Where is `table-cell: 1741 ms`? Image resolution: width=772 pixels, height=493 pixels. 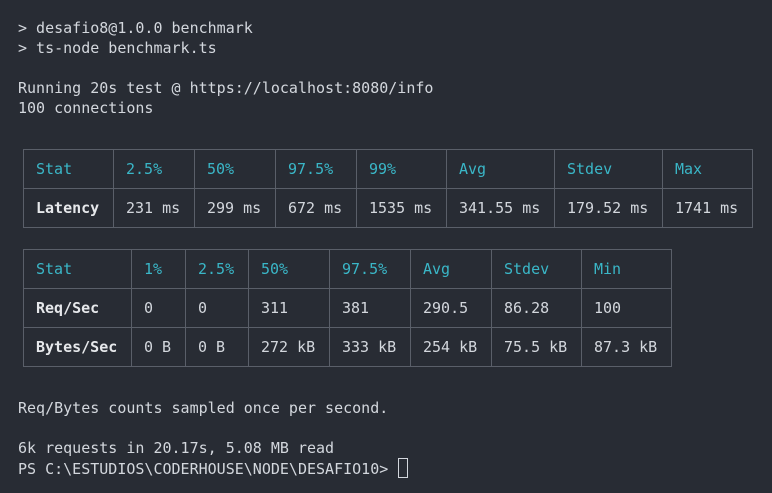 table-cell: 1741 ms is located at coordinates (707, 208).